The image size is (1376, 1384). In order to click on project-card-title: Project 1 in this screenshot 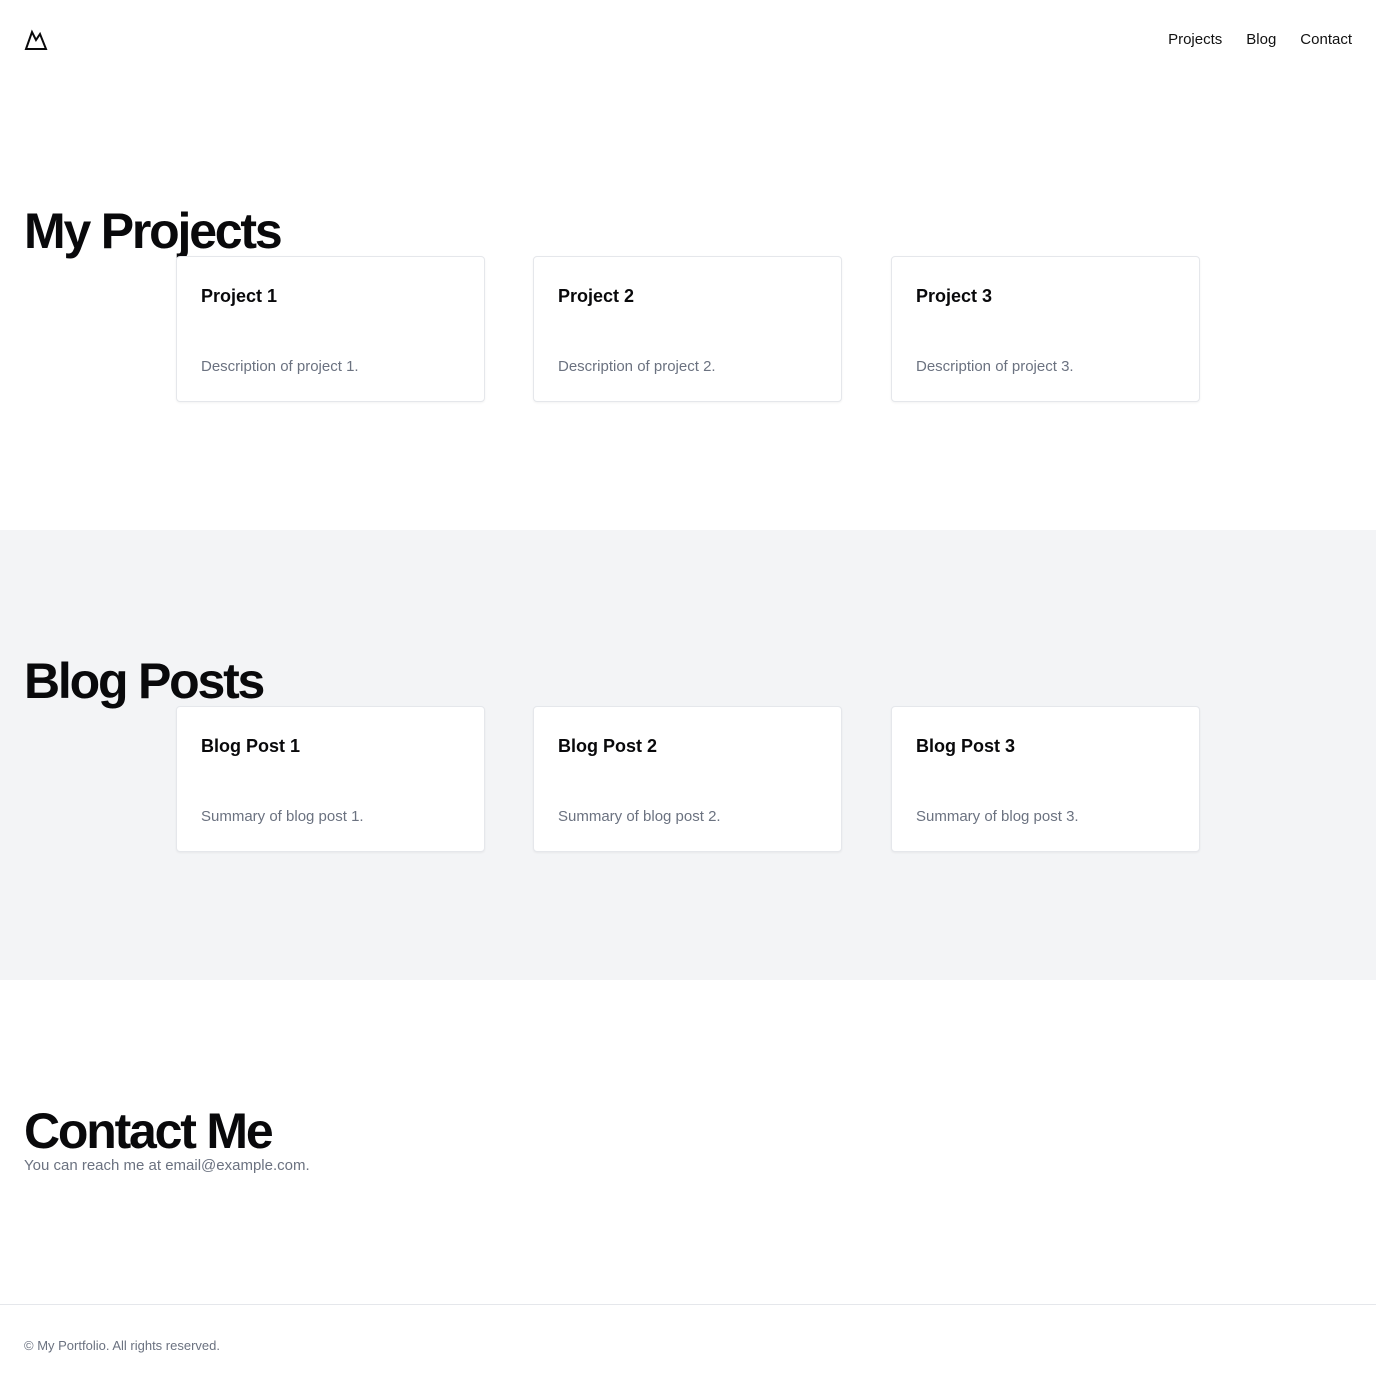, I will do `click(239, 296)`.